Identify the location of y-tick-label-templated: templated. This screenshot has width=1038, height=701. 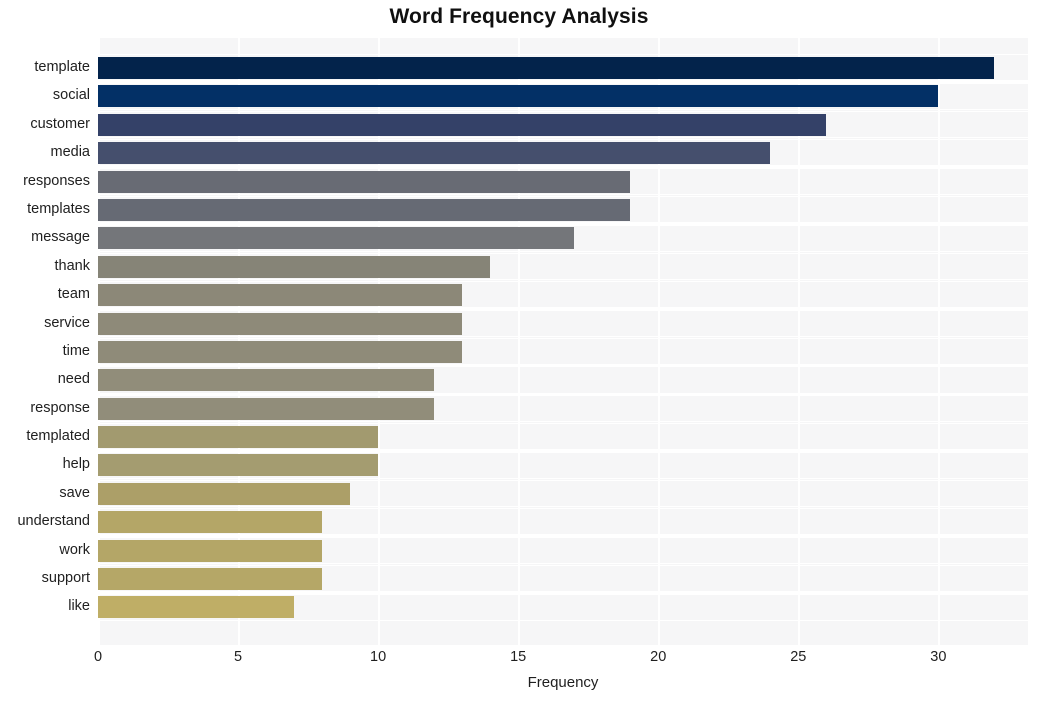
(58, 436).